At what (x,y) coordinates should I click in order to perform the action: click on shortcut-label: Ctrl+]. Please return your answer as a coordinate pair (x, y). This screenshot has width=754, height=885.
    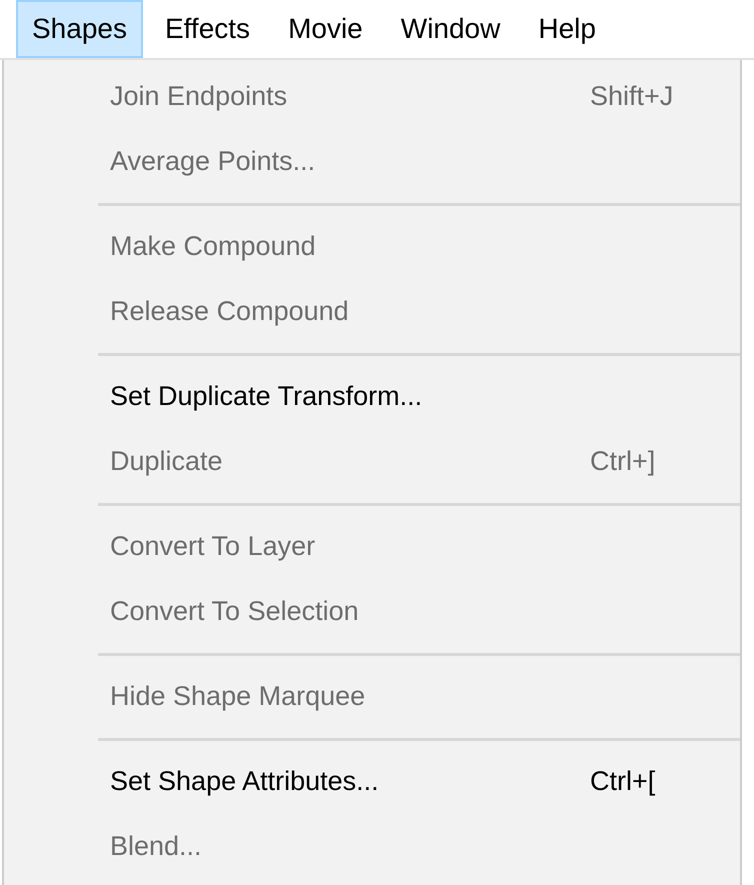
    Looking at the image, I should click on (623, 461).